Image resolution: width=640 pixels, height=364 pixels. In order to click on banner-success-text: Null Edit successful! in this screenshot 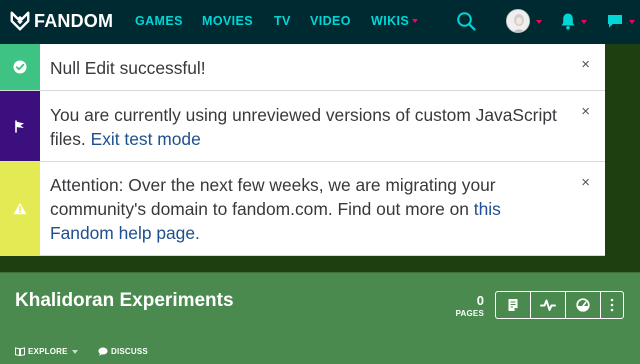, I will do `click(128, 68)`.